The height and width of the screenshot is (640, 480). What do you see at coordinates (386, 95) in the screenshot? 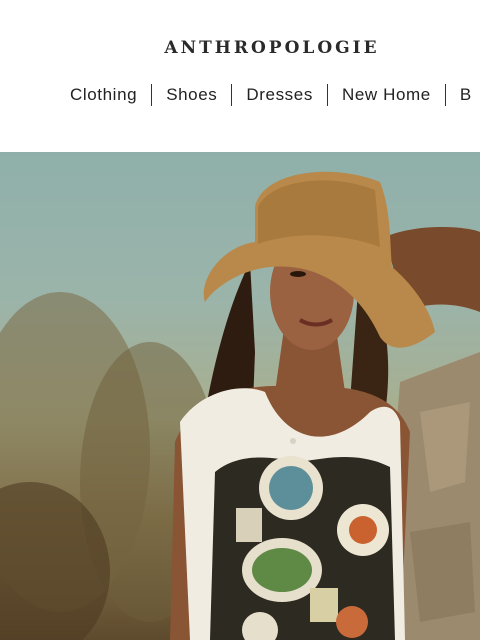
I see `nav-item-new-home: New Home` at bounding box center [386, 95].